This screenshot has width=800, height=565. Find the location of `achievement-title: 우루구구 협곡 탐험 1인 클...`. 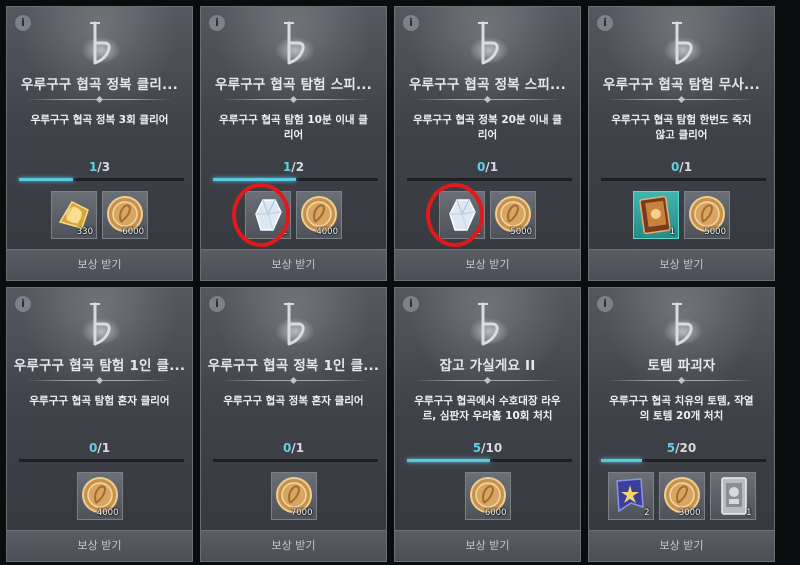

achievement-title: 우루구구 협곡 탐험 1인 클... is located at coordinates (99, 366).